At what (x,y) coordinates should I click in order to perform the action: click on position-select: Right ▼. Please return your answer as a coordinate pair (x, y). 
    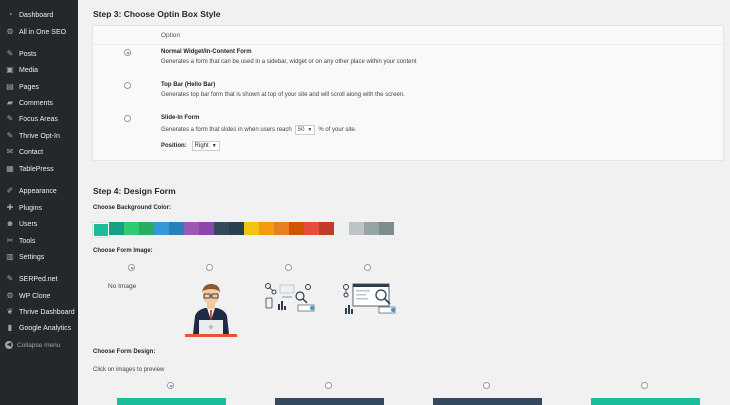
    Looking at the image, I should click on (205, 146).